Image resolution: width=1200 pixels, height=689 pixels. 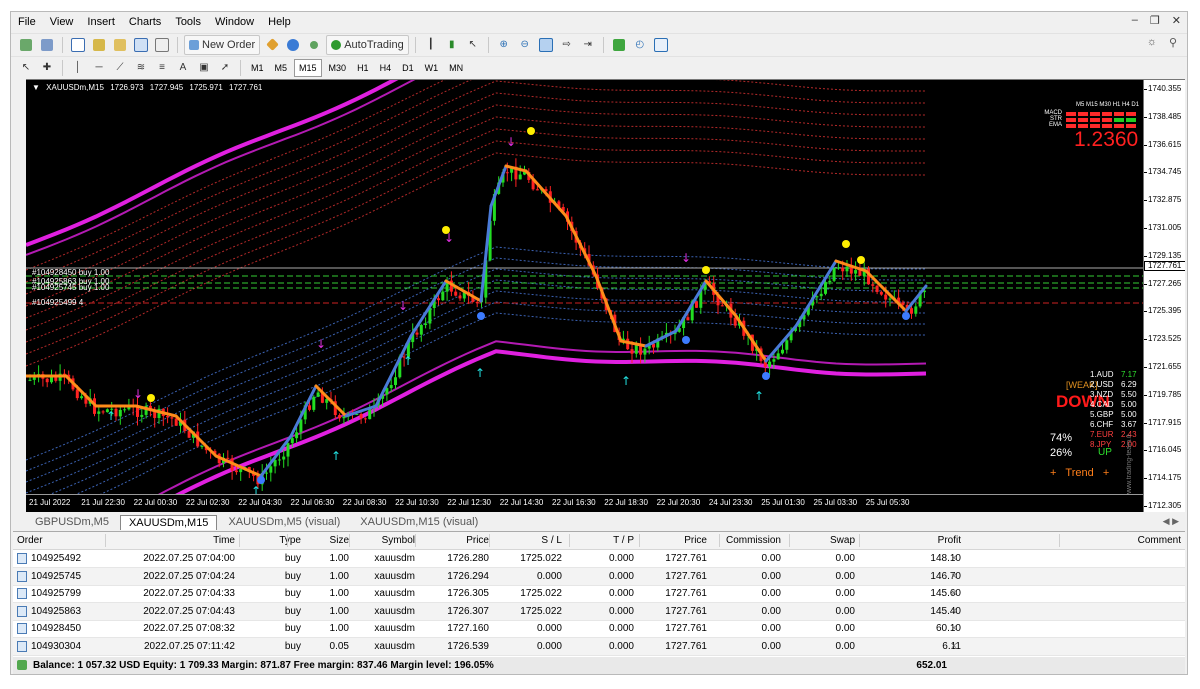 What do you see at coordinates (78, 68) in the screenshot?
I see `vertical-line-icon: │` at bounding box center [78, 68].